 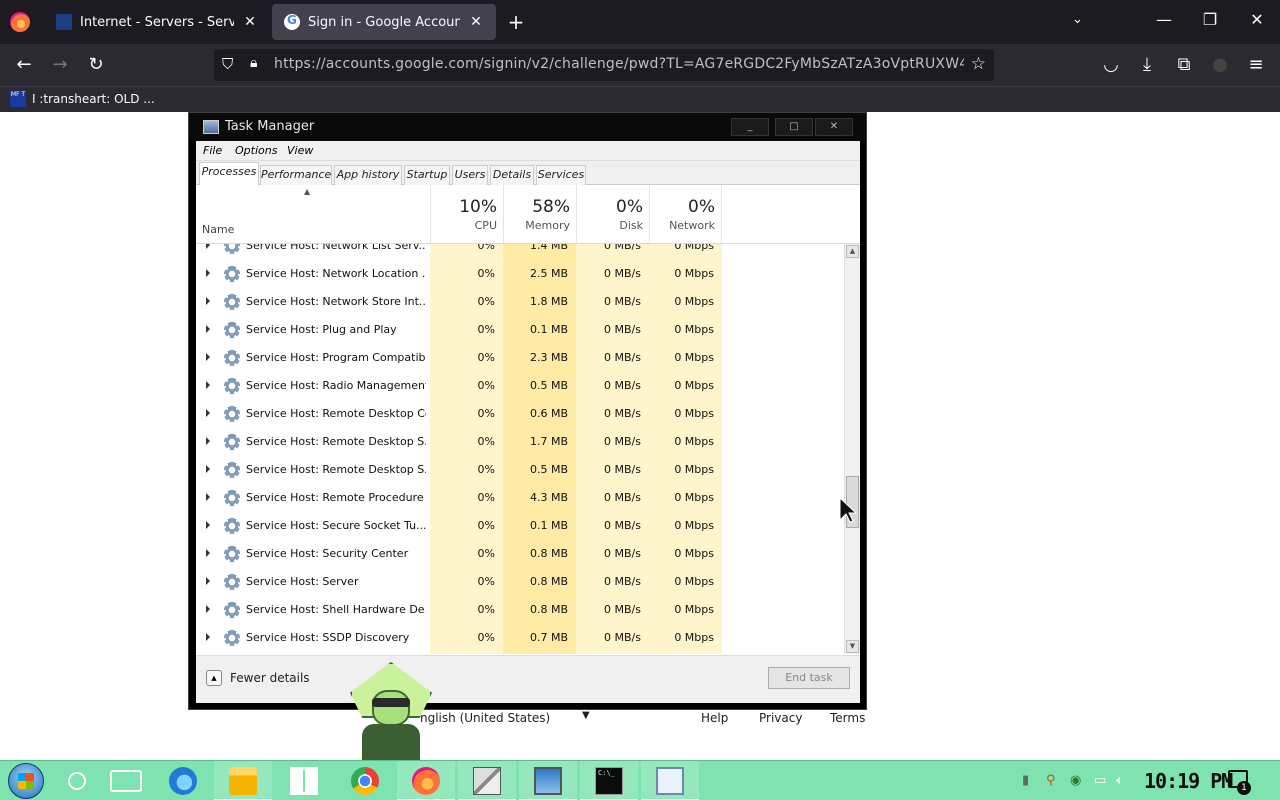 What do you see at coordinates (852, 646) in the screenshot?
I see `scroll-down-icon: ▼` at bounding box center [852, 646].